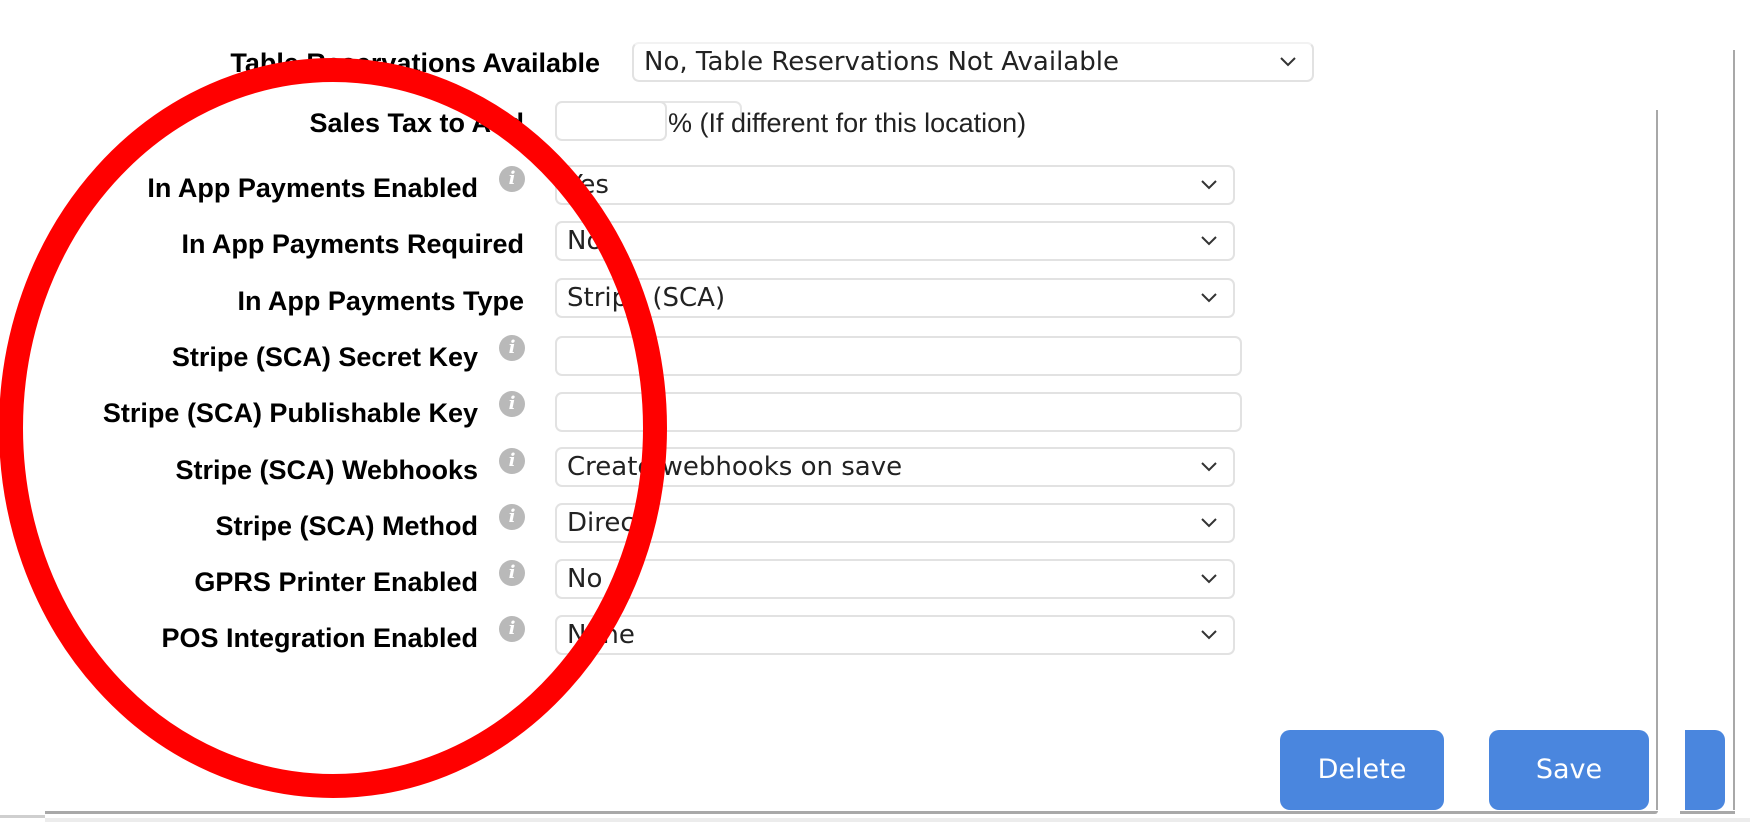 The height and width of the screenshot is (822, 1750). What do you see at coordinates (895, 579) in the screenshot?
I see `gprs-printer-enabled-select: No` at bounding box center [895, 579].